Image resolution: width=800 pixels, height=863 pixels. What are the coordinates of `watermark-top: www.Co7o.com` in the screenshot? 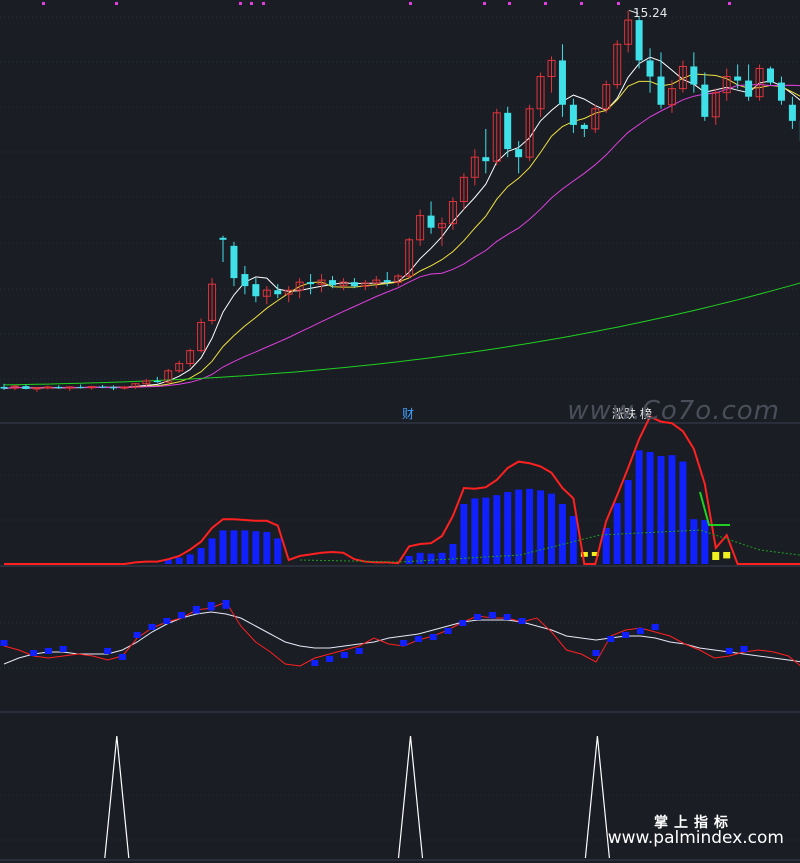 It's located at (673, 411).